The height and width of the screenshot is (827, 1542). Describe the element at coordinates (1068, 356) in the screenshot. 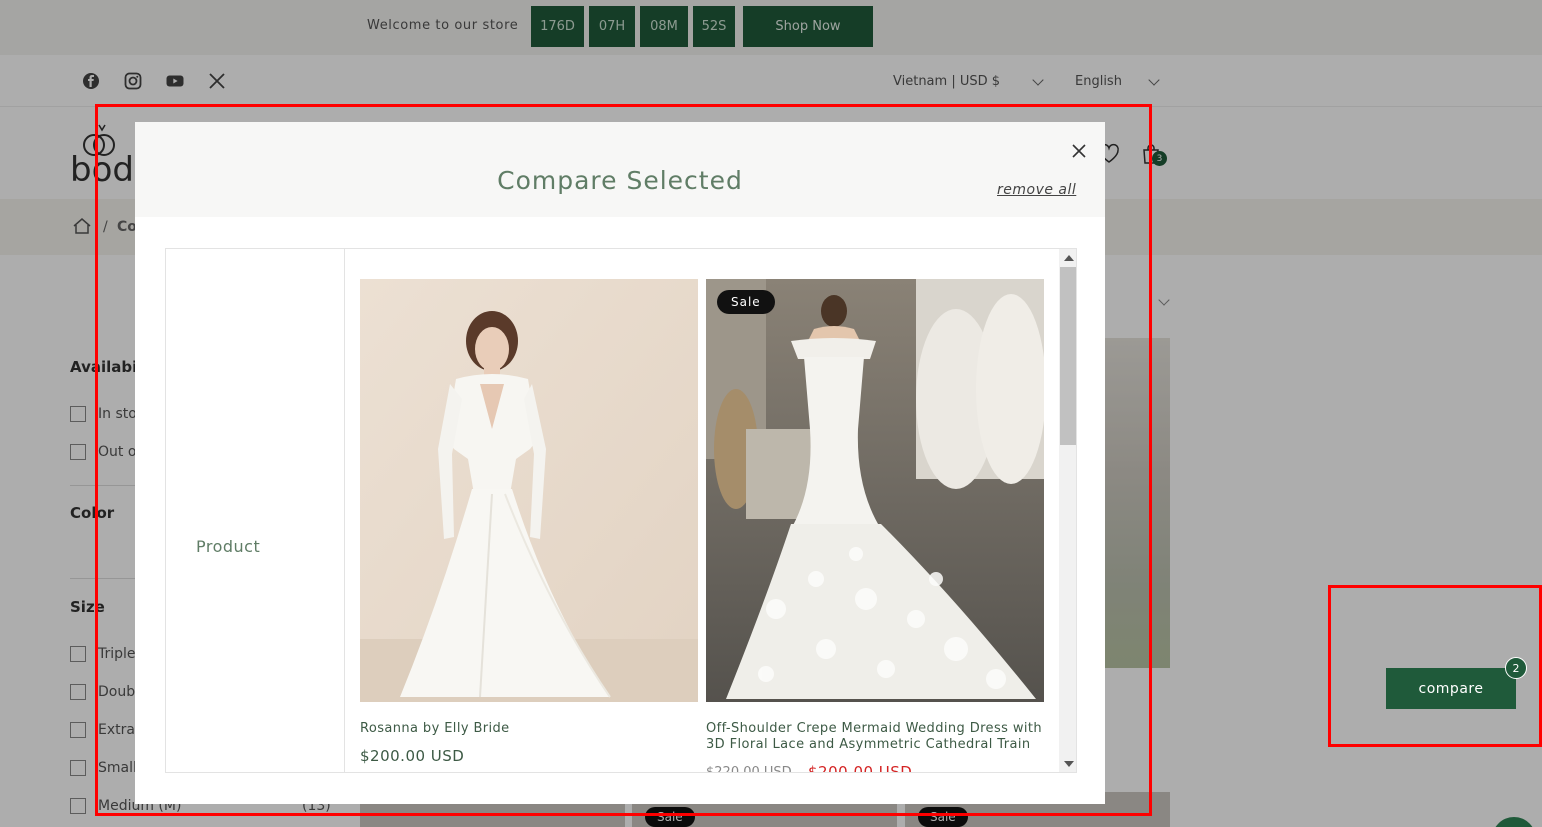

I see `scrollbar-thumb` at that location.